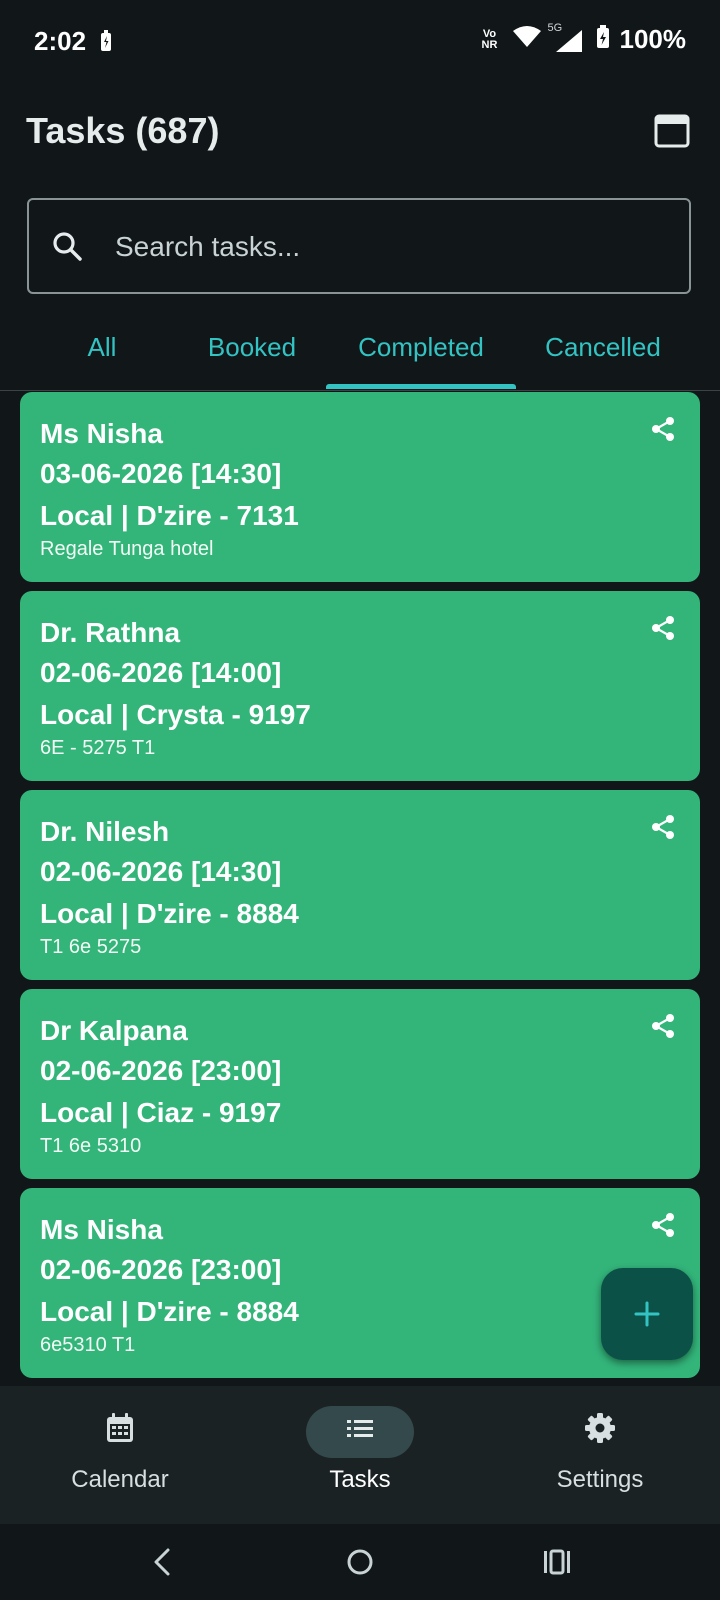  What do you see at coordinates (105, 831) in the screenshot?
I see `task-name: Dr. Nilesh` at bounding box center [105, 831].